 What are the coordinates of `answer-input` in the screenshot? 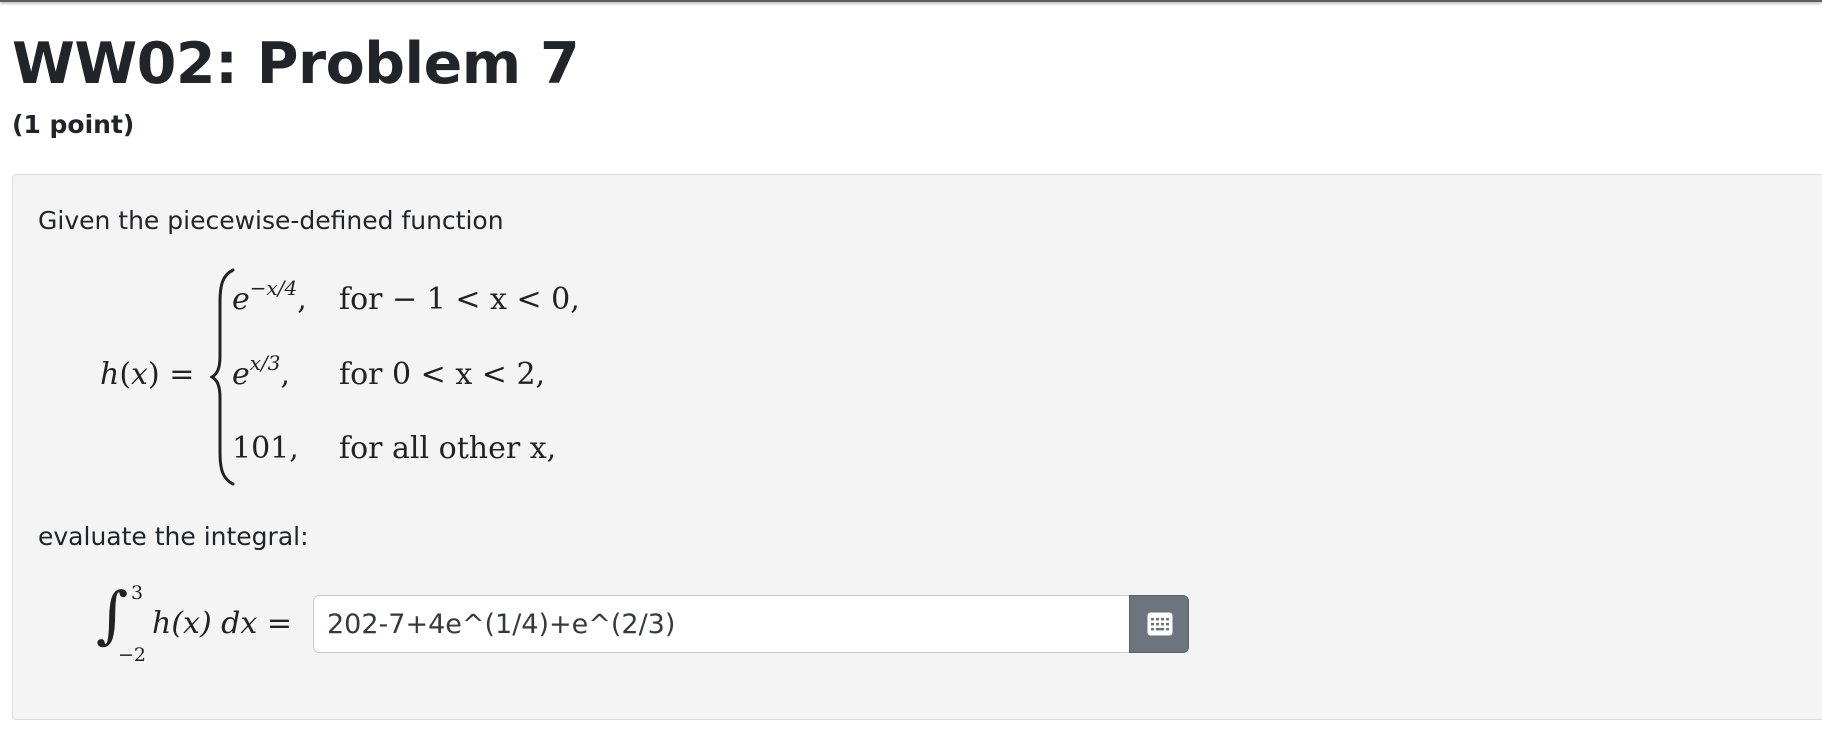 It's located at (721, 624).